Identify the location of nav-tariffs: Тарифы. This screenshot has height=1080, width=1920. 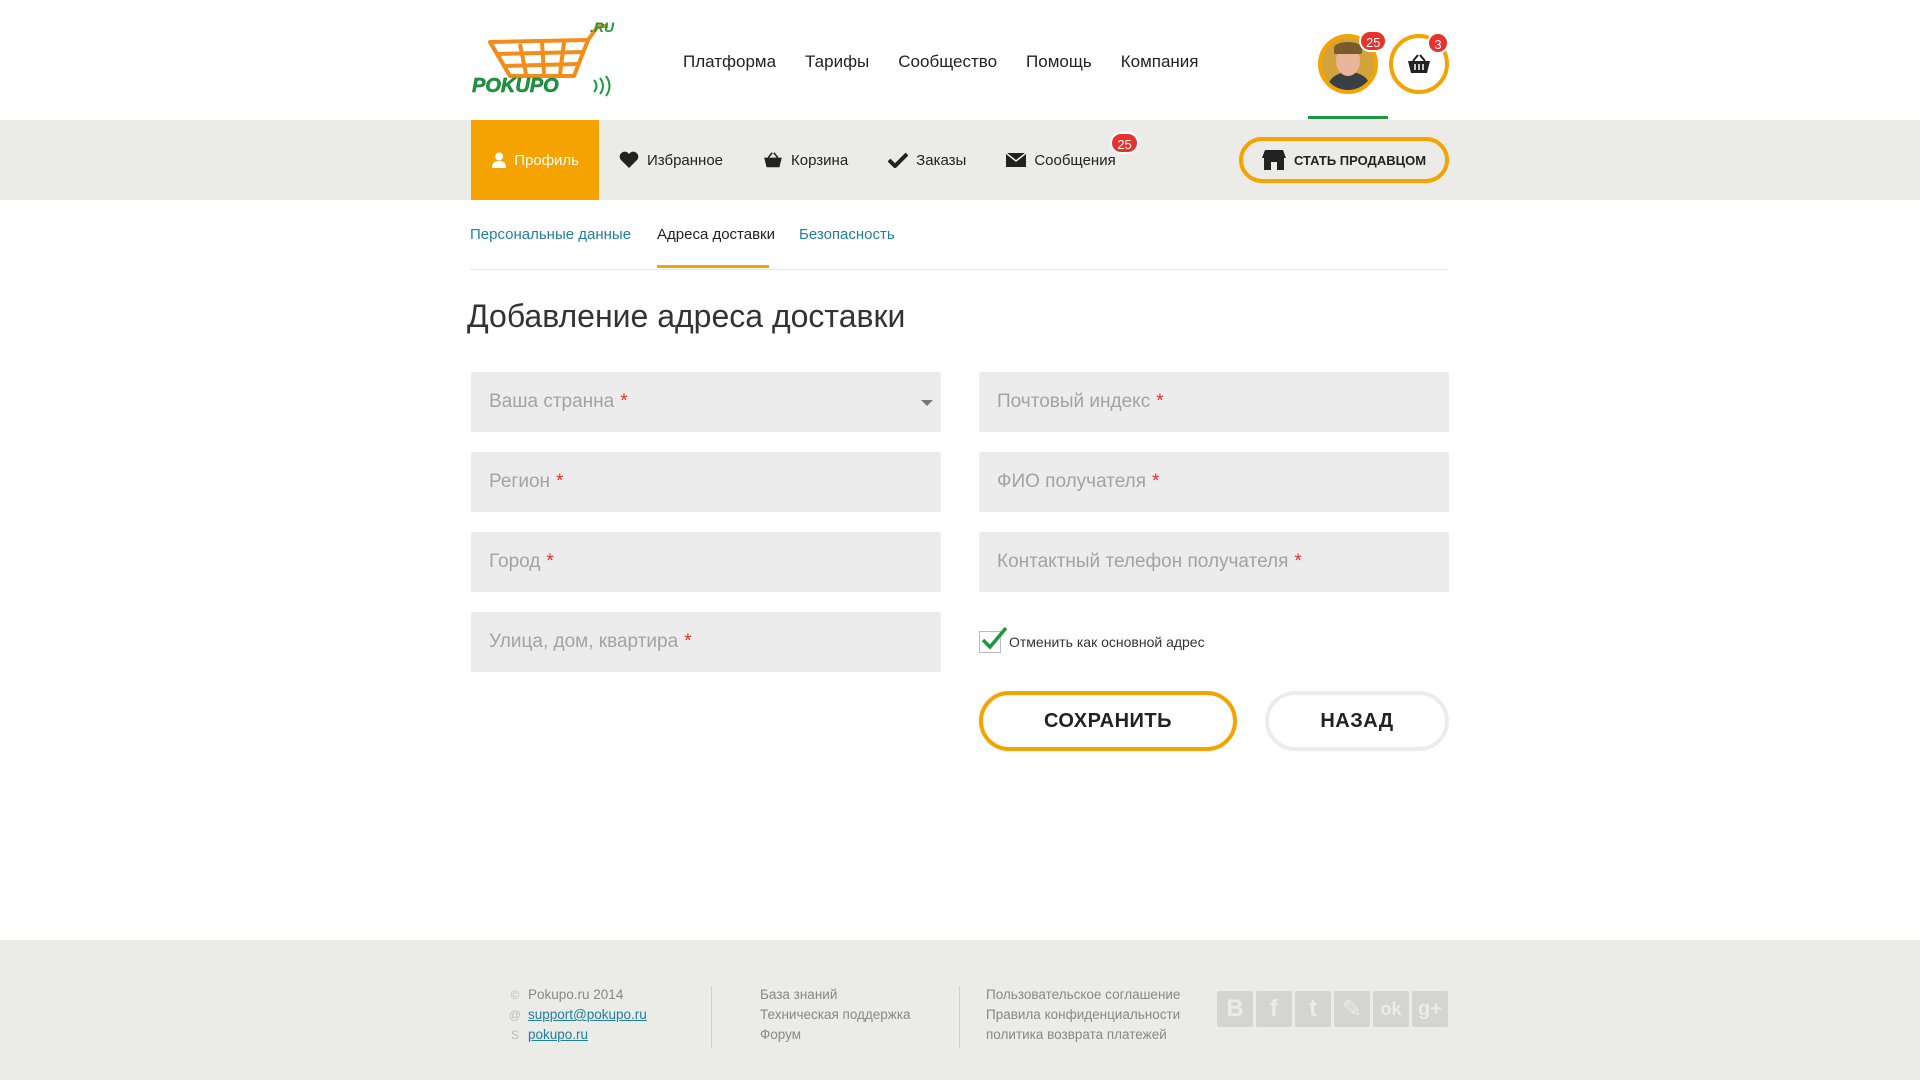
(837, 62).